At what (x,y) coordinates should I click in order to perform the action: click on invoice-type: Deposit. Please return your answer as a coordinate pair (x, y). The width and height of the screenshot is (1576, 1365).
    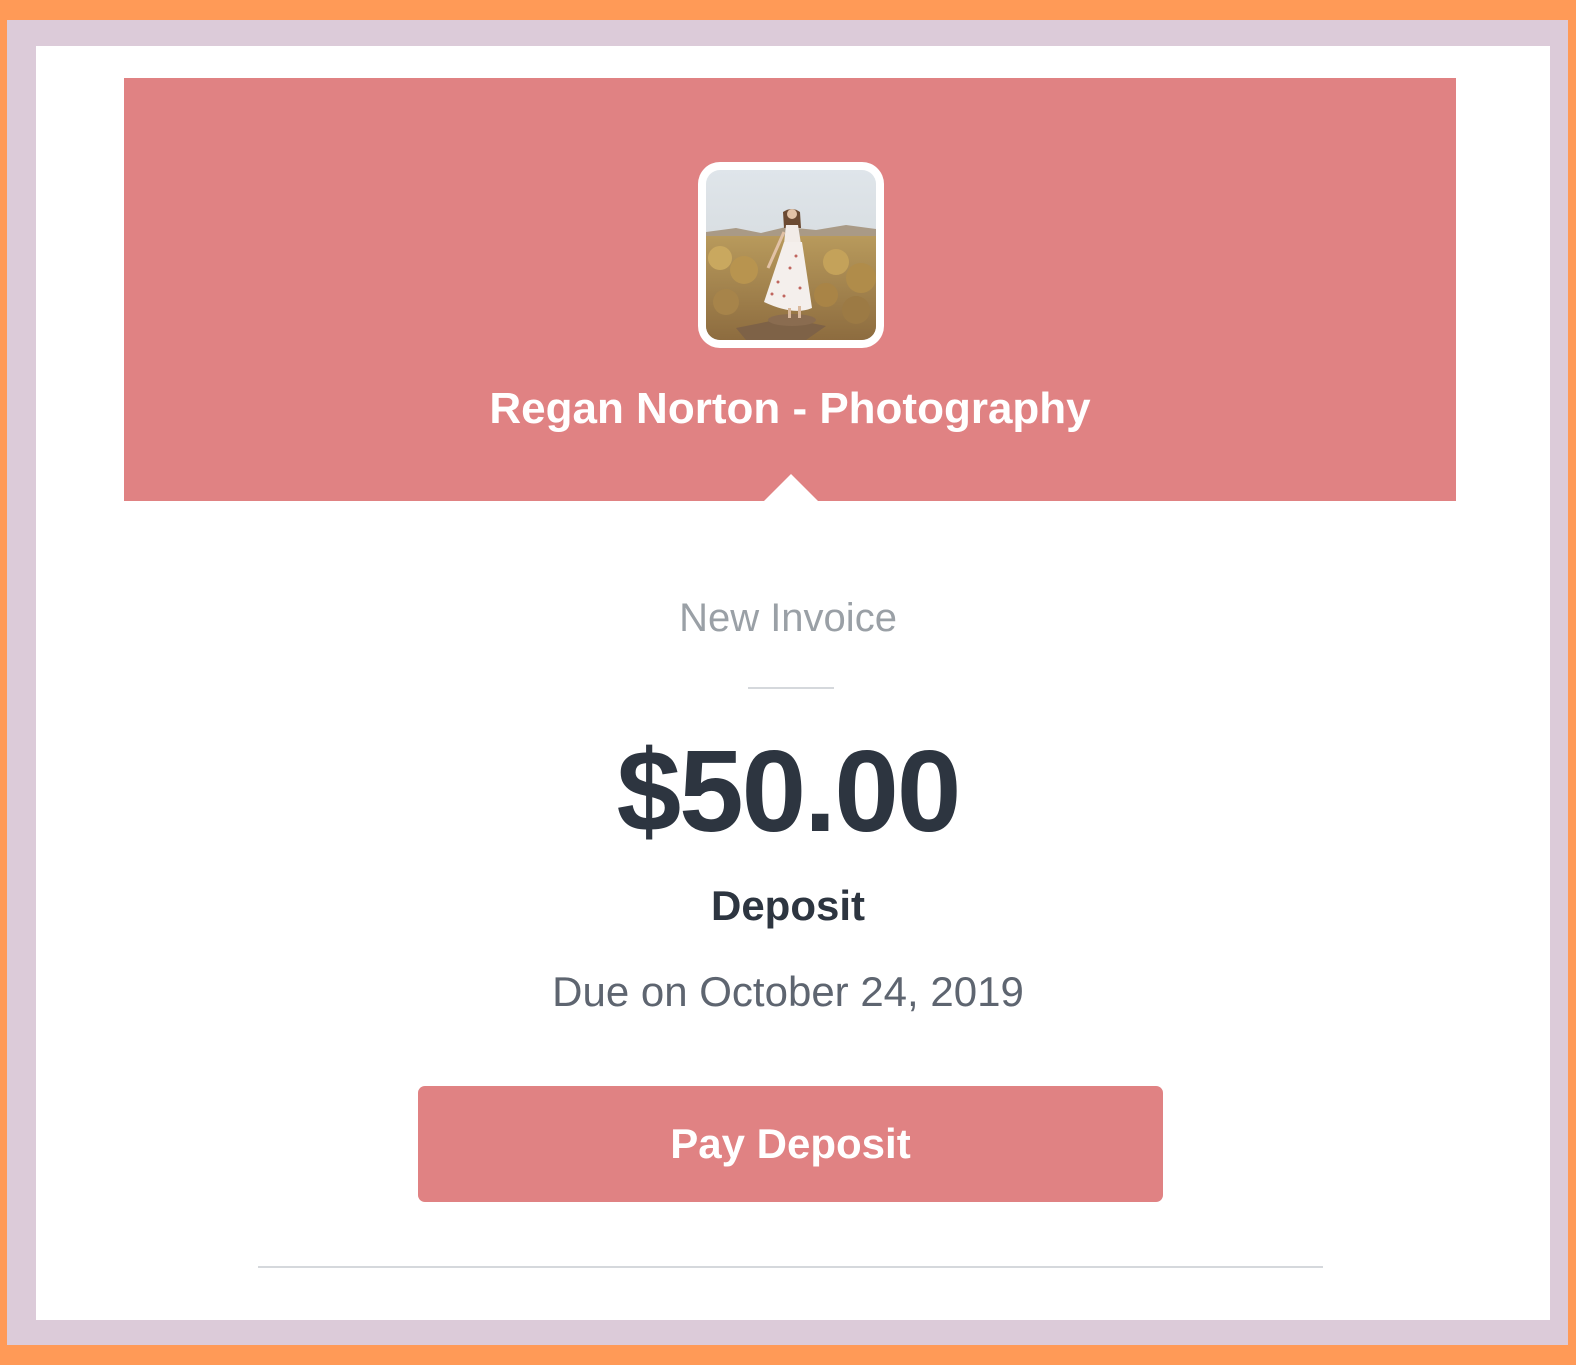
    Looking at the image, I should click on (787, 905).